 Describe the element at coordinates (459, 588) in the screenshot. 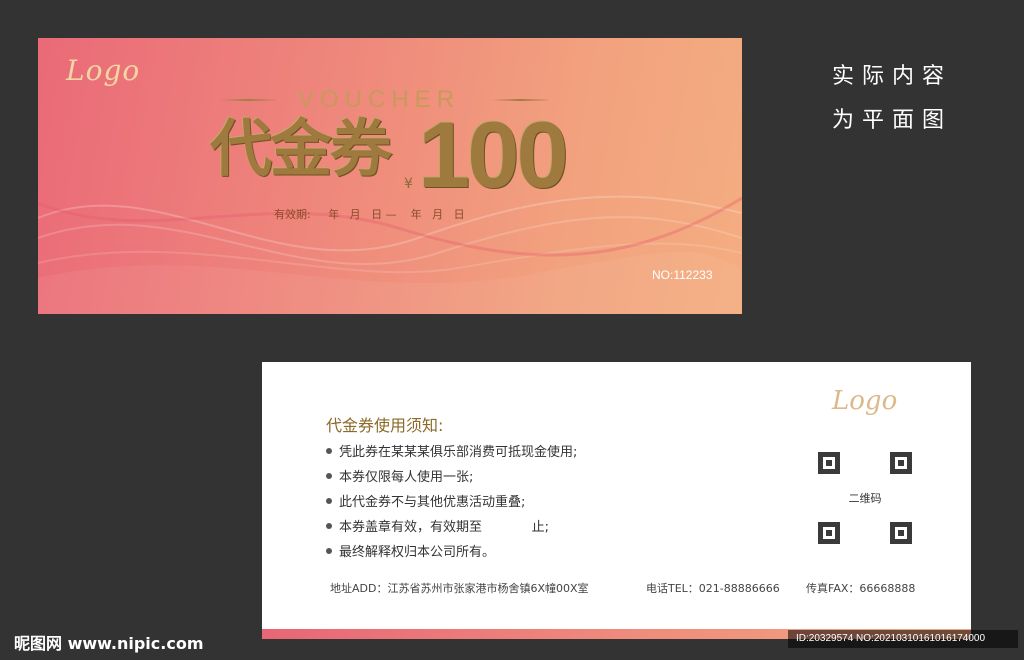

I see `address: 地址ADD：江苏省苏州市张家港市杨舍镇6X幢00X室` at that location.